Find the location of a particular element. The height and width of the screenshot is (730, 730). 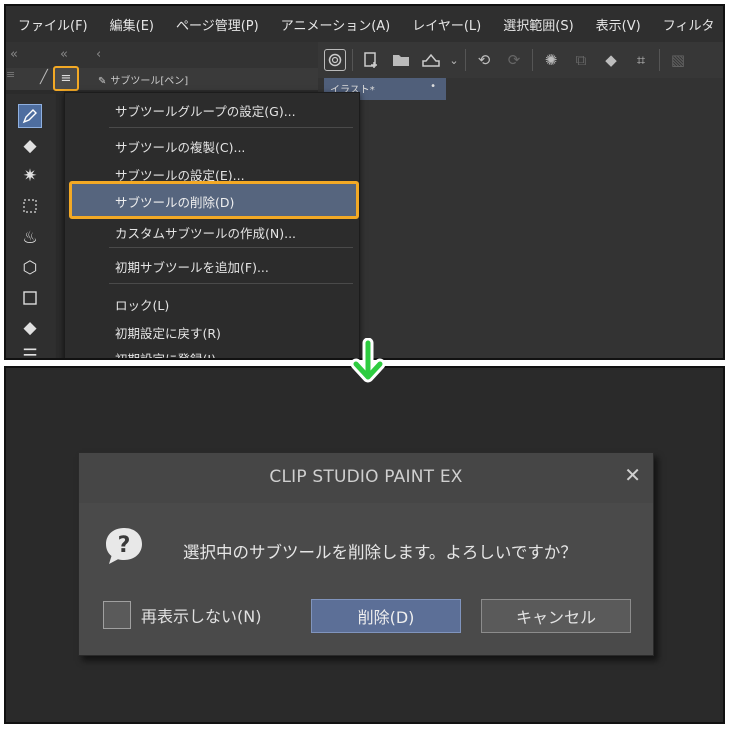

menu-animation: アニメーション(A) is located at coordinates (336, 24).